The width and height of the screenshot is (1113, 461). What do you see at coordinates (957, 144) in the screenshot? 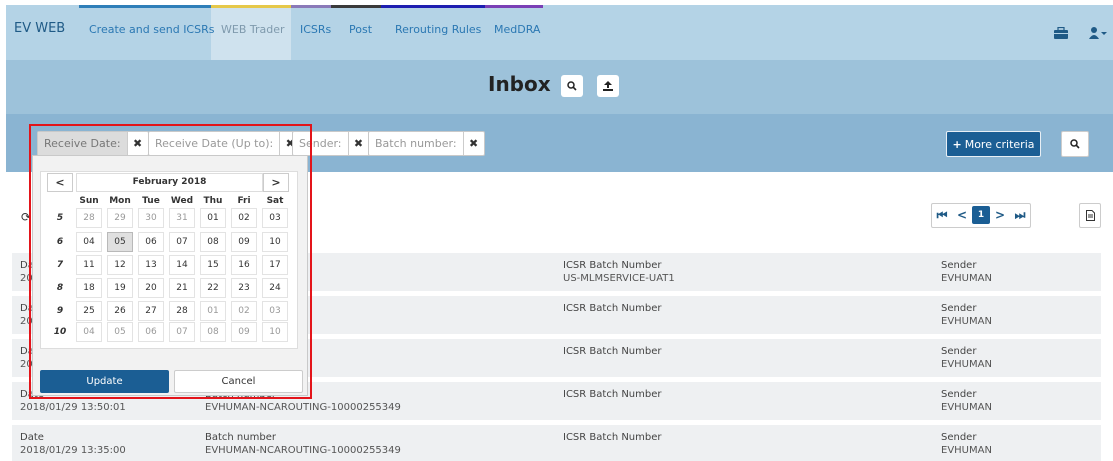
I see `plus-icon: +` at bounding box center [957, 144].